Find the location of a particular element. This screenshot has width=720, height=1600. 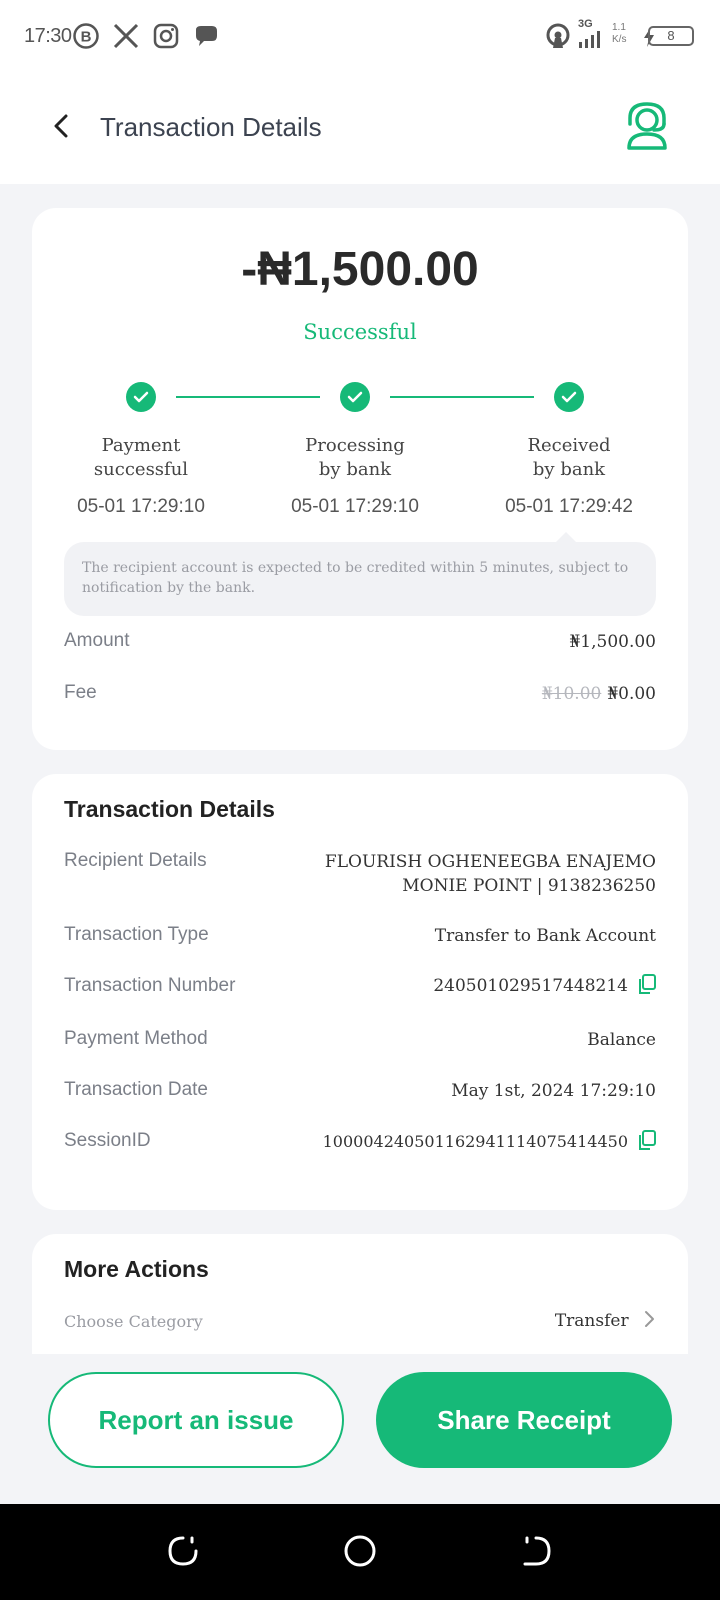

step-time-3: 05-01 17:29:42 is located at coordinates (569, 506).